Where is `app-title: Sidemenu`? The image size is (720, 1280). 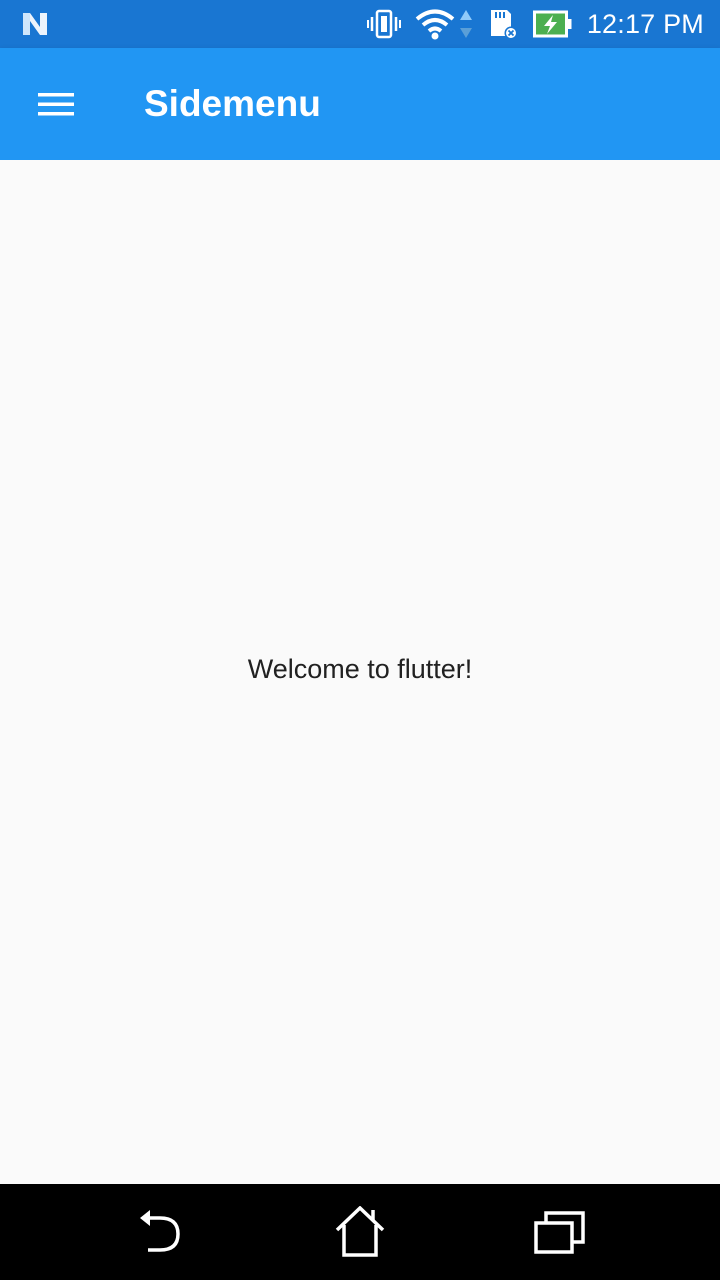 app-title: Sidemenu is located at coordinates (232, 103).